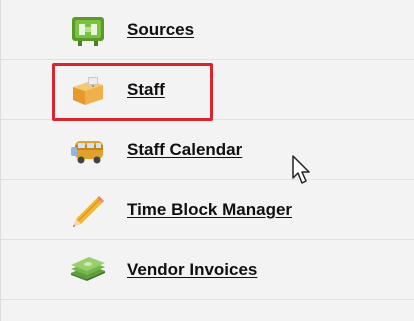 This screenshot has height=321, width=414. What do you see at coordinates (192, 270) in the screenshot?
I see `menu-item-label: Vendor Invoices` at bounding box center [192, 270].